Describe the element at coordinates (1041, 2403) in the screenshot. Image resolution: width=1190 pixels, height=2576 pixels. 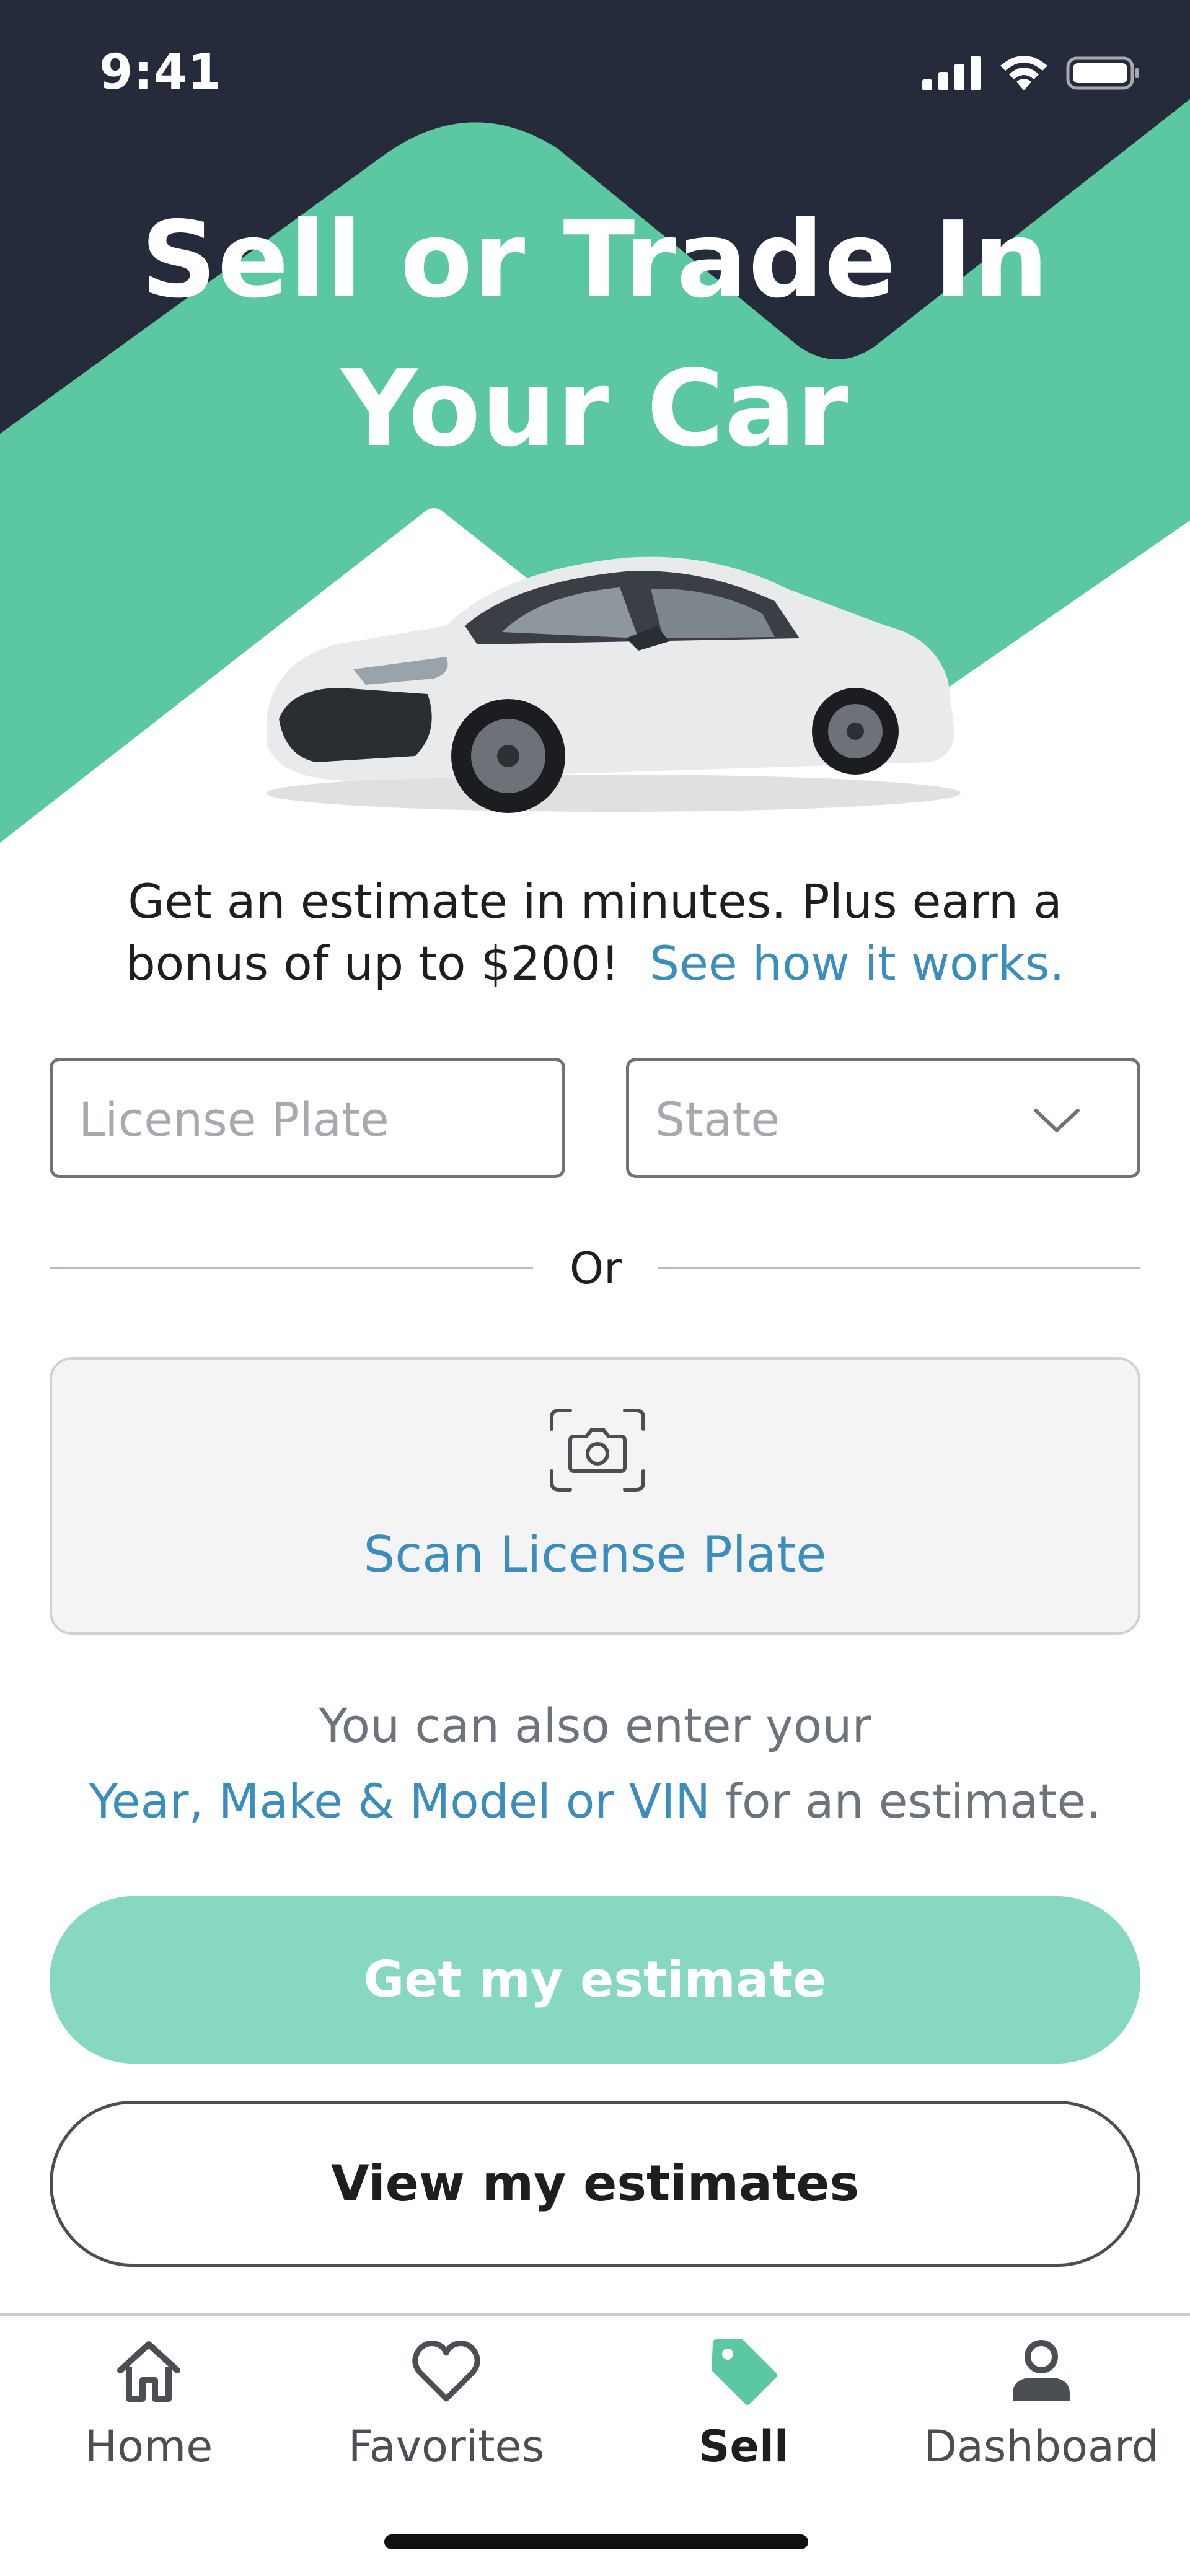
I see `tab-dashboard: Dashboard` at that location.